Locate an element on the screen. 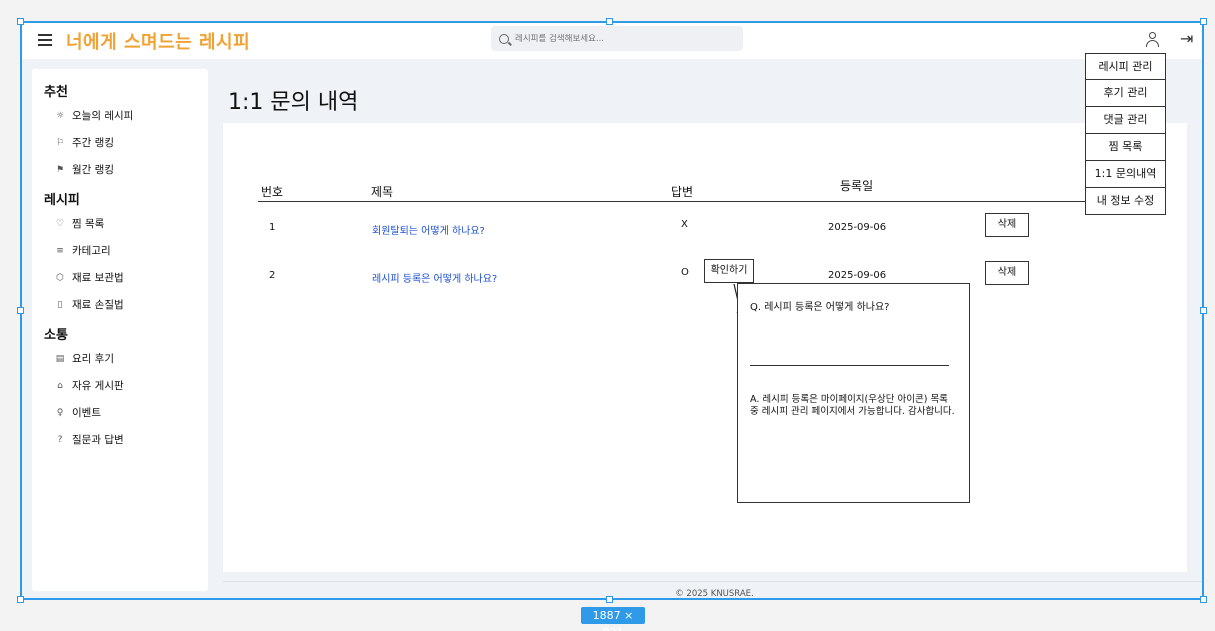 Image resolution: width=1215 pixels, height=631 pixels. sidebar-item: ? 질문과 답변 is located at coordinates (131, 439).